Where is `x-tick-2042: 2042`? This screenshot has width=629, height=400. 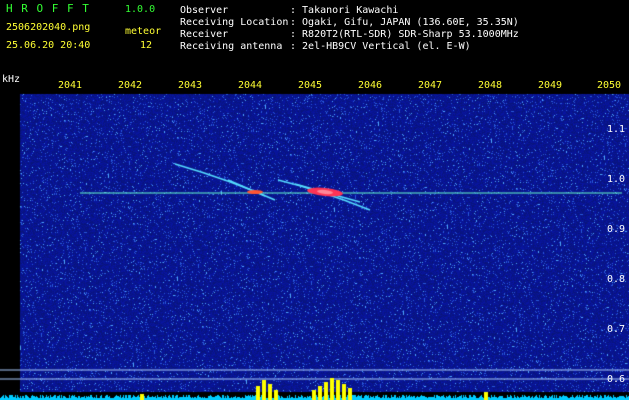 x-tick-2042: 2042 is located at coordinates (130, 85).